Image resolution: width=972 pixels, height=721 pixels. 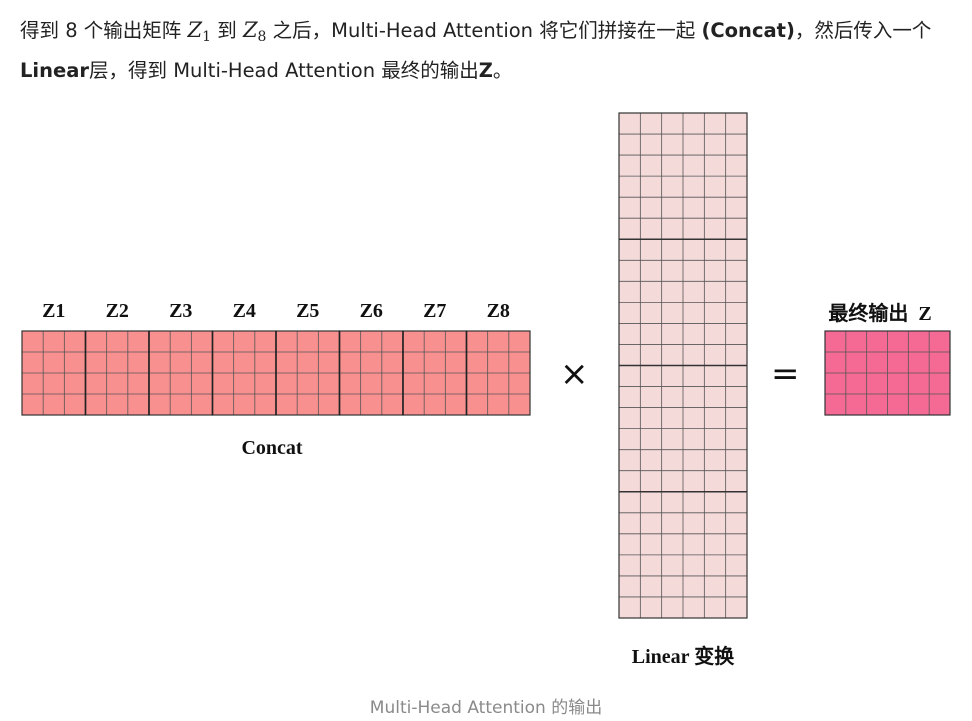 I want to click on concat-block-z8, so click(x=498, y=373).